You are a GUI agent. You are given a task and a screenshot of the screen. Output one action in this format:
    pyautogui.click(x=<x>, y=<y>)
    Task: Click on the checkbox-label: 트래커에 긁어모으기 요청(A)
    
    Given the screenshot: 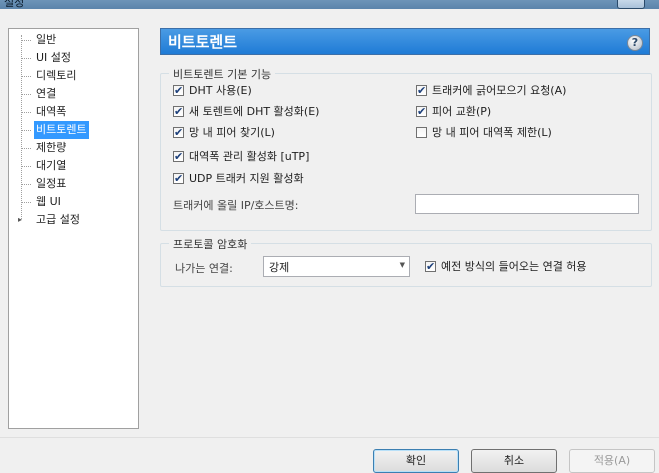 What is the action you would take?
    pyautogui.click(x=499, y=90)
    